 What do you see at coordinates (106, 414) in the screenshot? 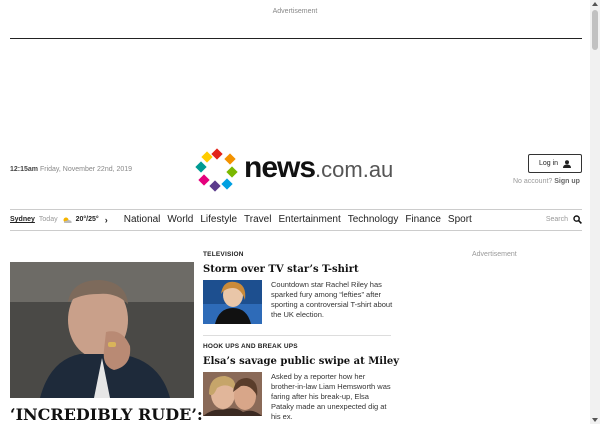
I see `hero-headline: ‘INCREDIBLY RUDE’:` at bounding box center [106, 414].